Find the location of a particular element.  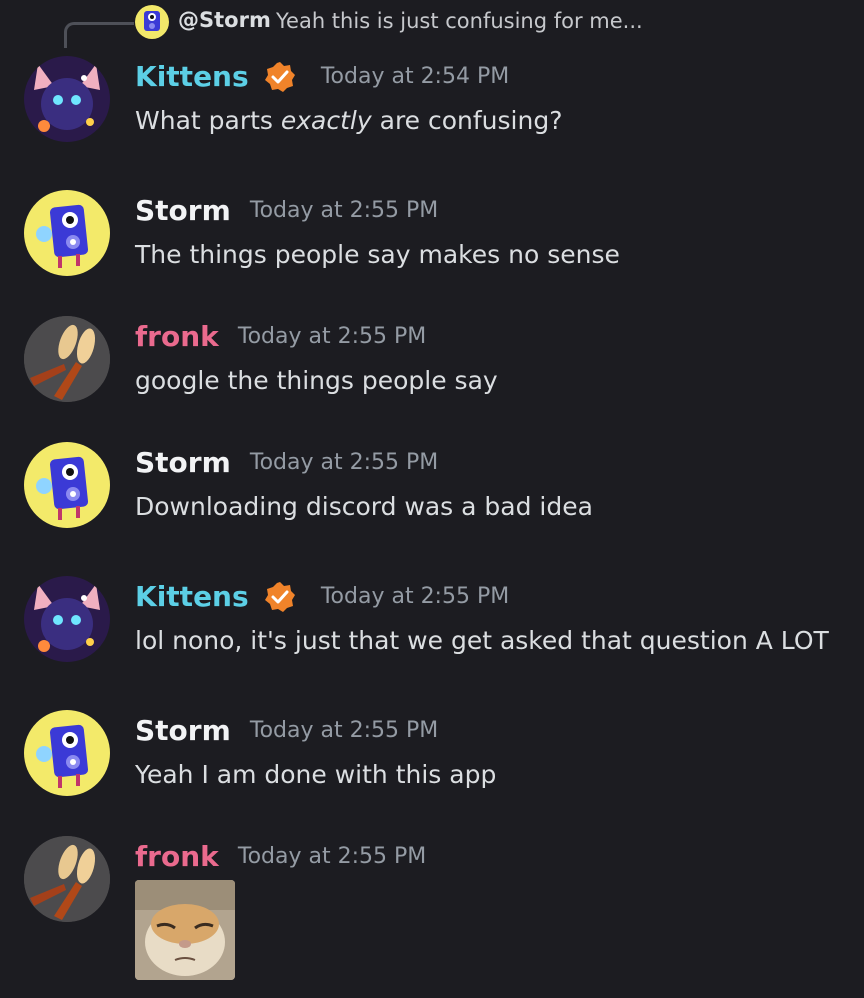

message-header: Kittens Today at 2:55 PM is located at coordinates (322, 600).